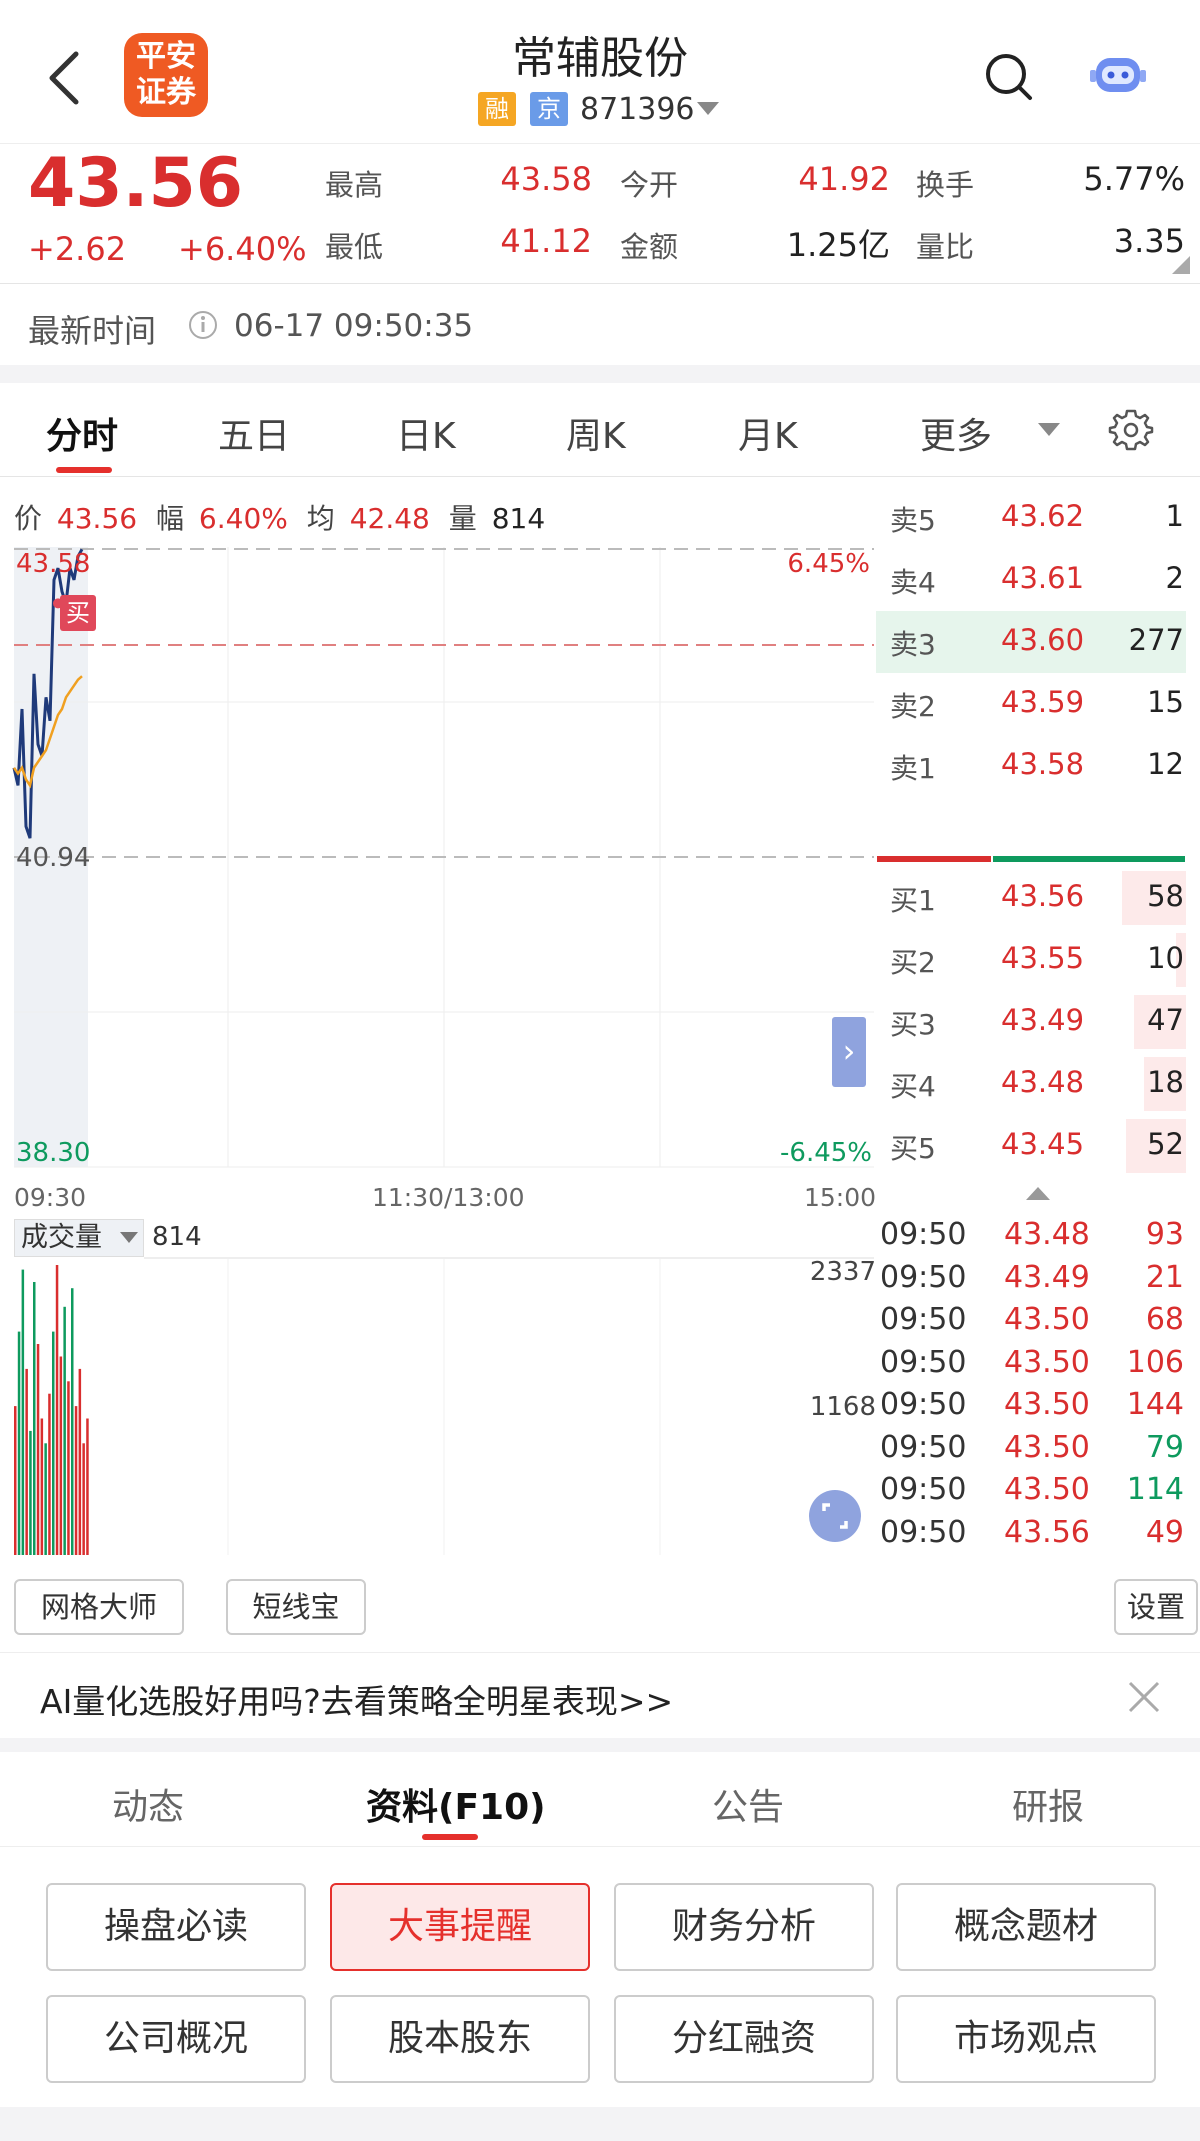  I want to click on dividend-financing-button: 分红融资, so click(744, 2039).